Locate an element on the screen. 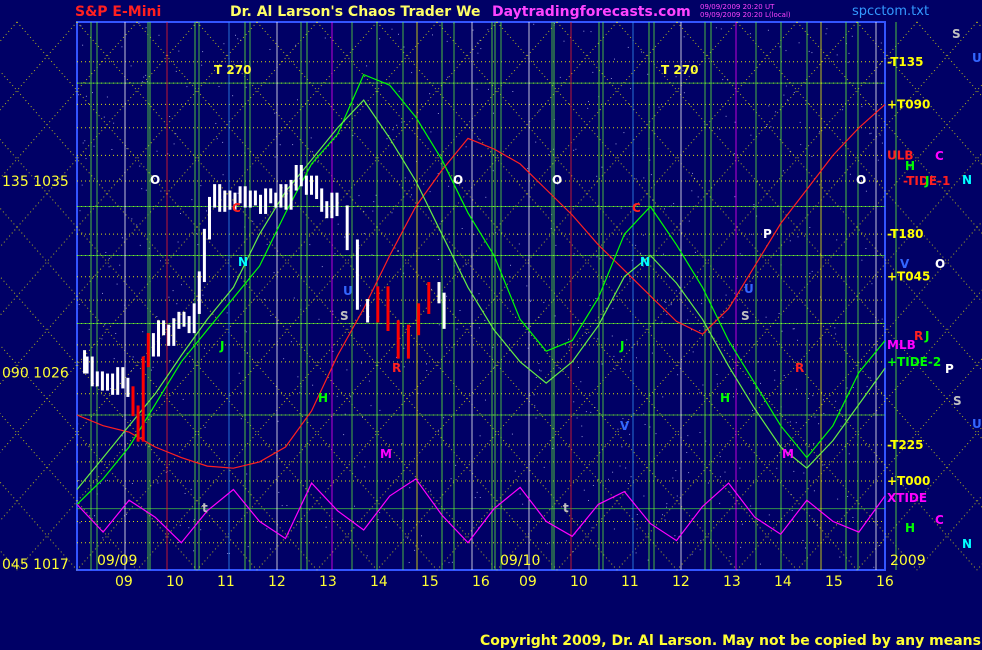  chart-letter: O is located at coordinates (155, 180).